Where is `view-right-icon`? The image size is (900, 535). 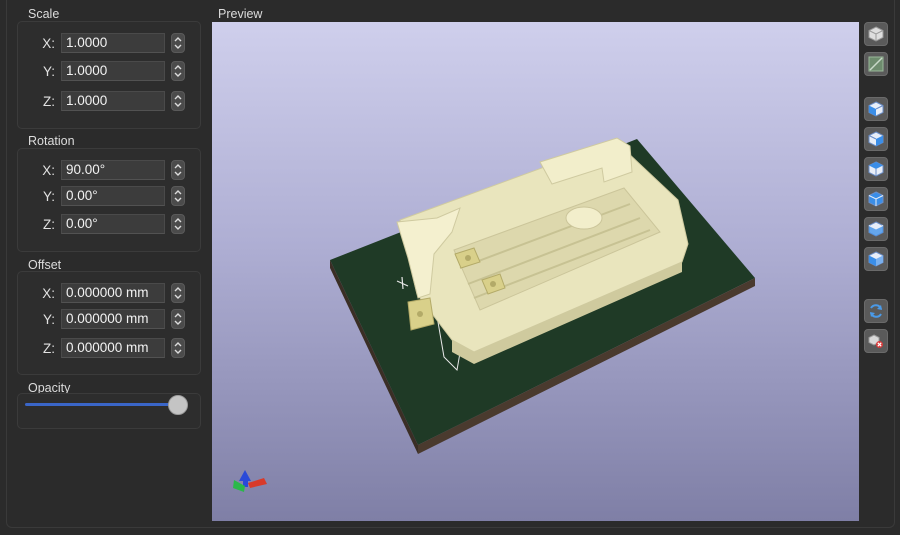 view-right-icon is located at coordinates (876, 169).